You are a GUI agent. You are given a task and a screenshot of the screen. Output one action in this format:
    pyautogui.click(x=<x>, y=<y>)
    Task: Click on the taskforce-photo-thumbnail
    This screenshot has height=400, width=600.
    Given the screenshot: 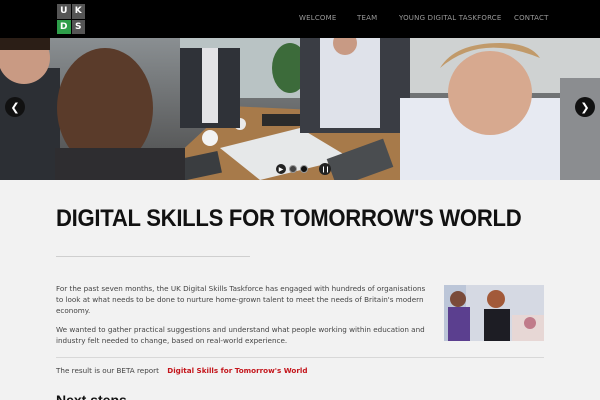 What is the action you would take?
    pyautogui.click(x=494, y=313)
    